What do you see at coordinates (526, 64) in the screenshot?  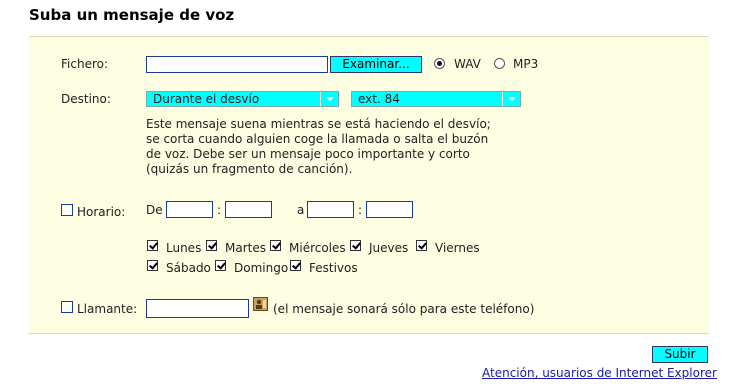 I see `mp3-label: MP3` at bounding box center [526, 64].